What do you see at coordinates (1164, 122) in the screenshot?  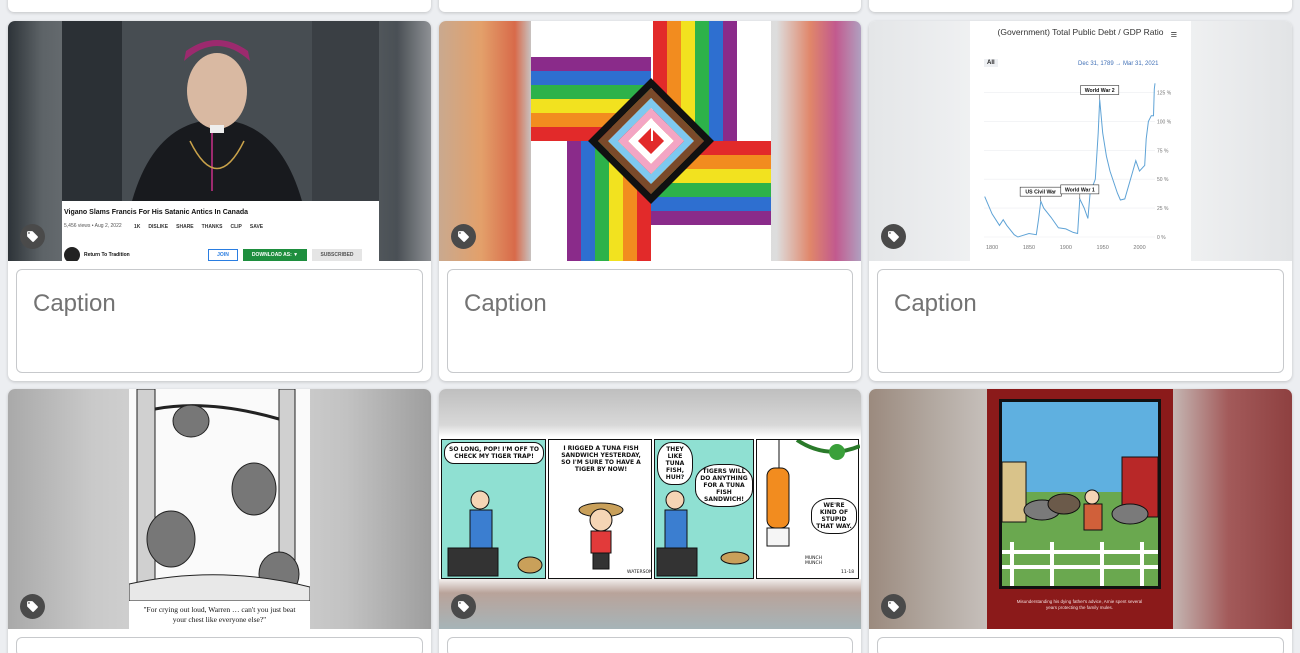 I see `y-tick-label: 100 %` at bounding box center [1164, 122].